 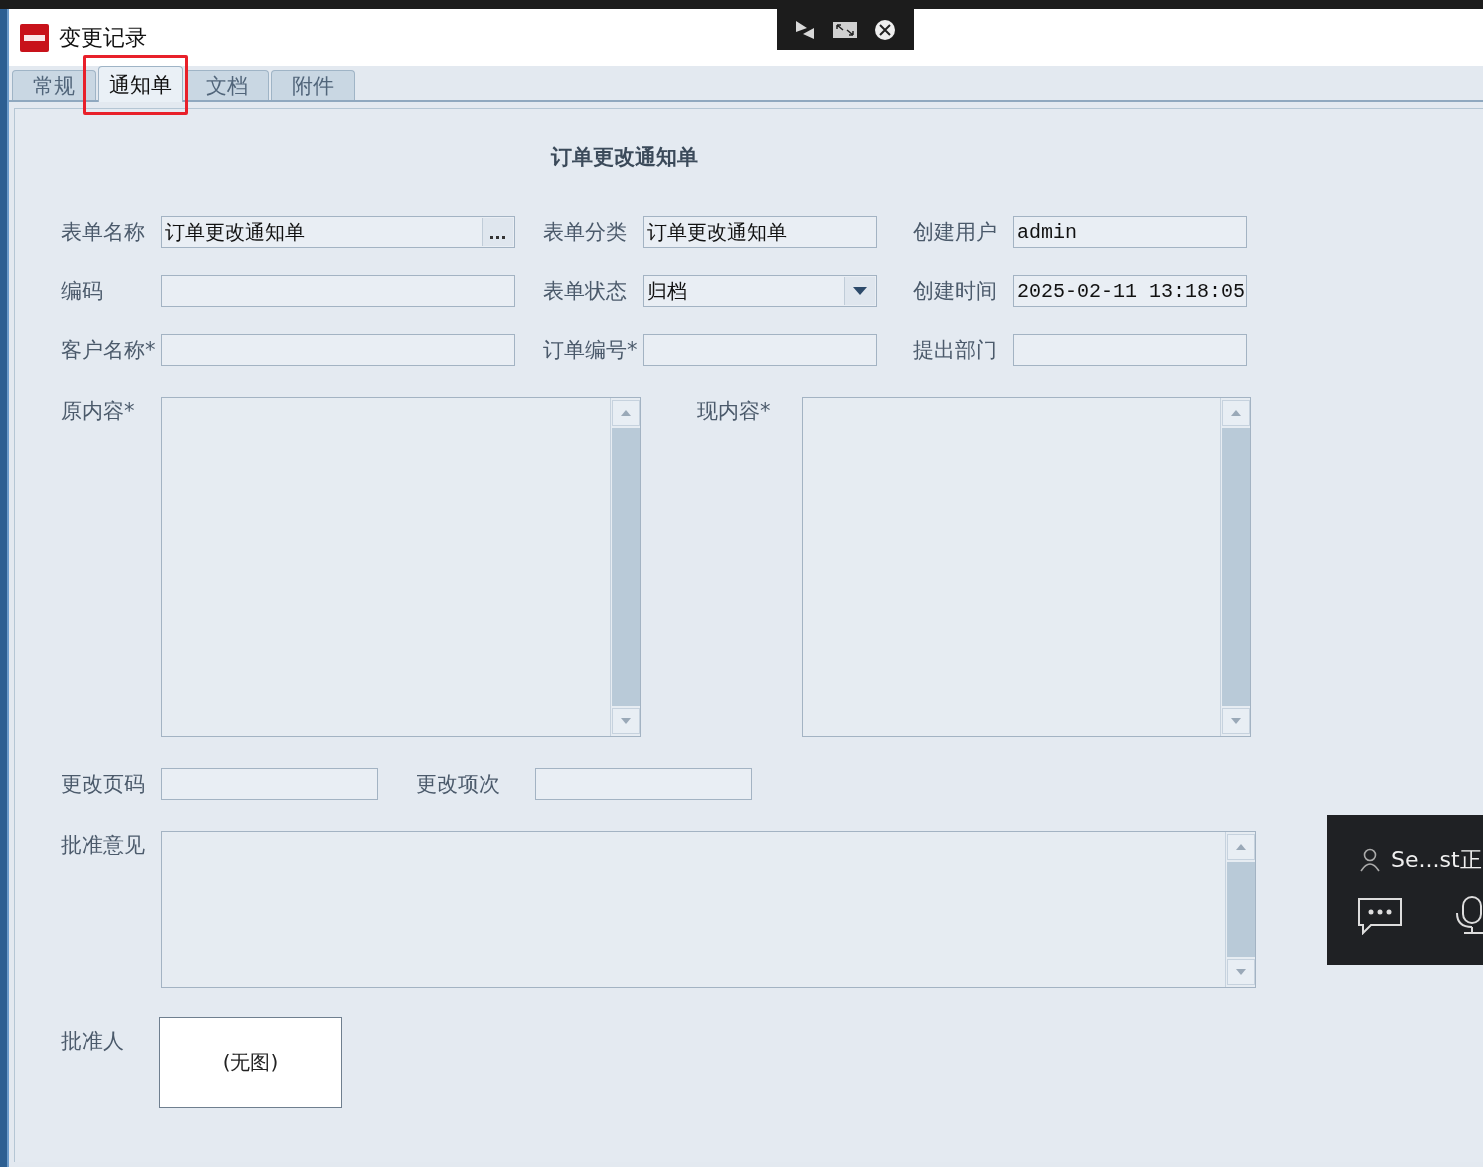 What do you see at coordinates (955, 291) in the screenshot?
I see `field-label: 创建时间` at bounding box center [955, 291].